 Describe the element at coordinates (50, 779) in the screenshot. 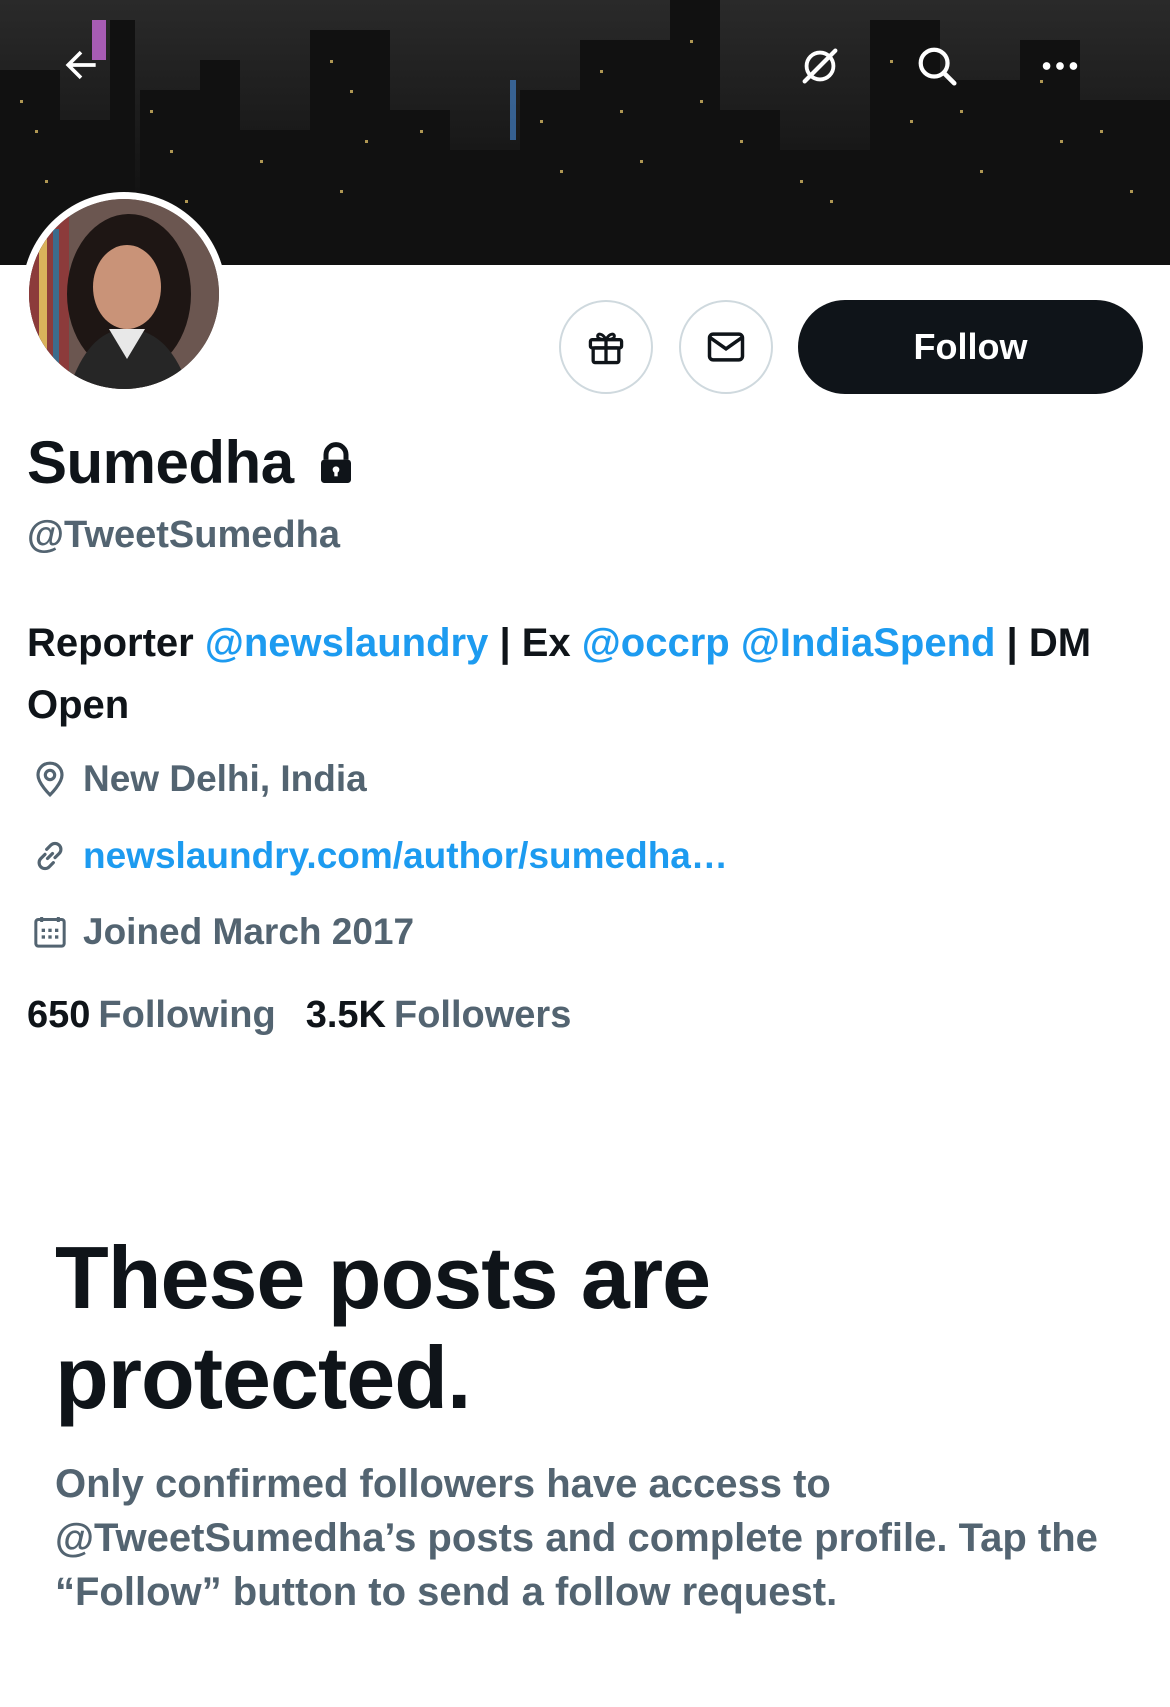

I see `location-pin-icon` at that location.